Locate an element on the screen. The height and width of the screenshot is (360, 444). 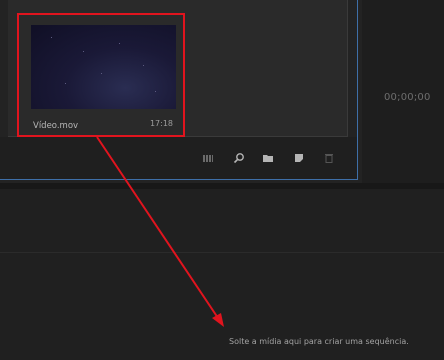
trash-icon is located at coordinates (329, 158).